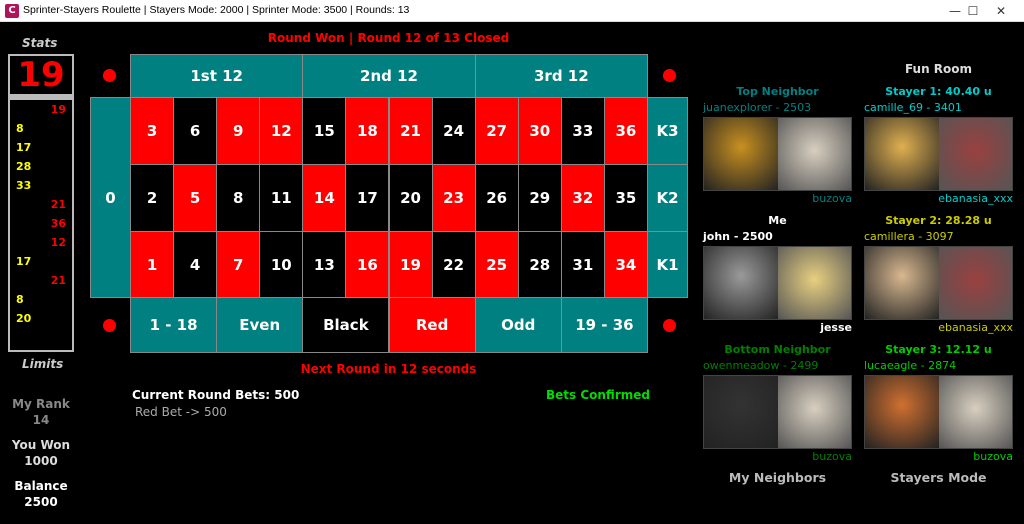 The width and height of the screenshot is (1024, 524). I want to click on panel-heading: Me, so click(777, 220).